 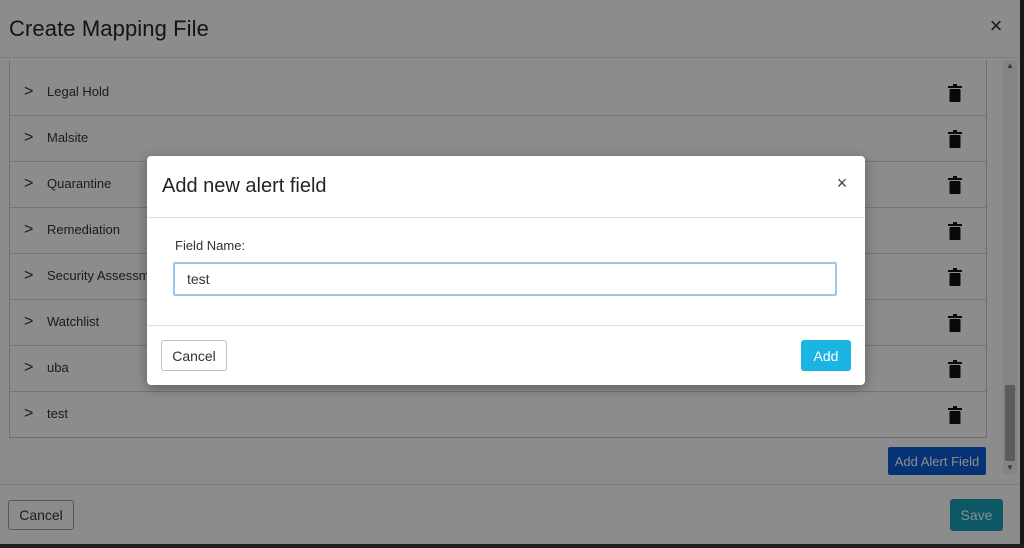 I want to click on close-icon: ×, so click(x=842, y=183).